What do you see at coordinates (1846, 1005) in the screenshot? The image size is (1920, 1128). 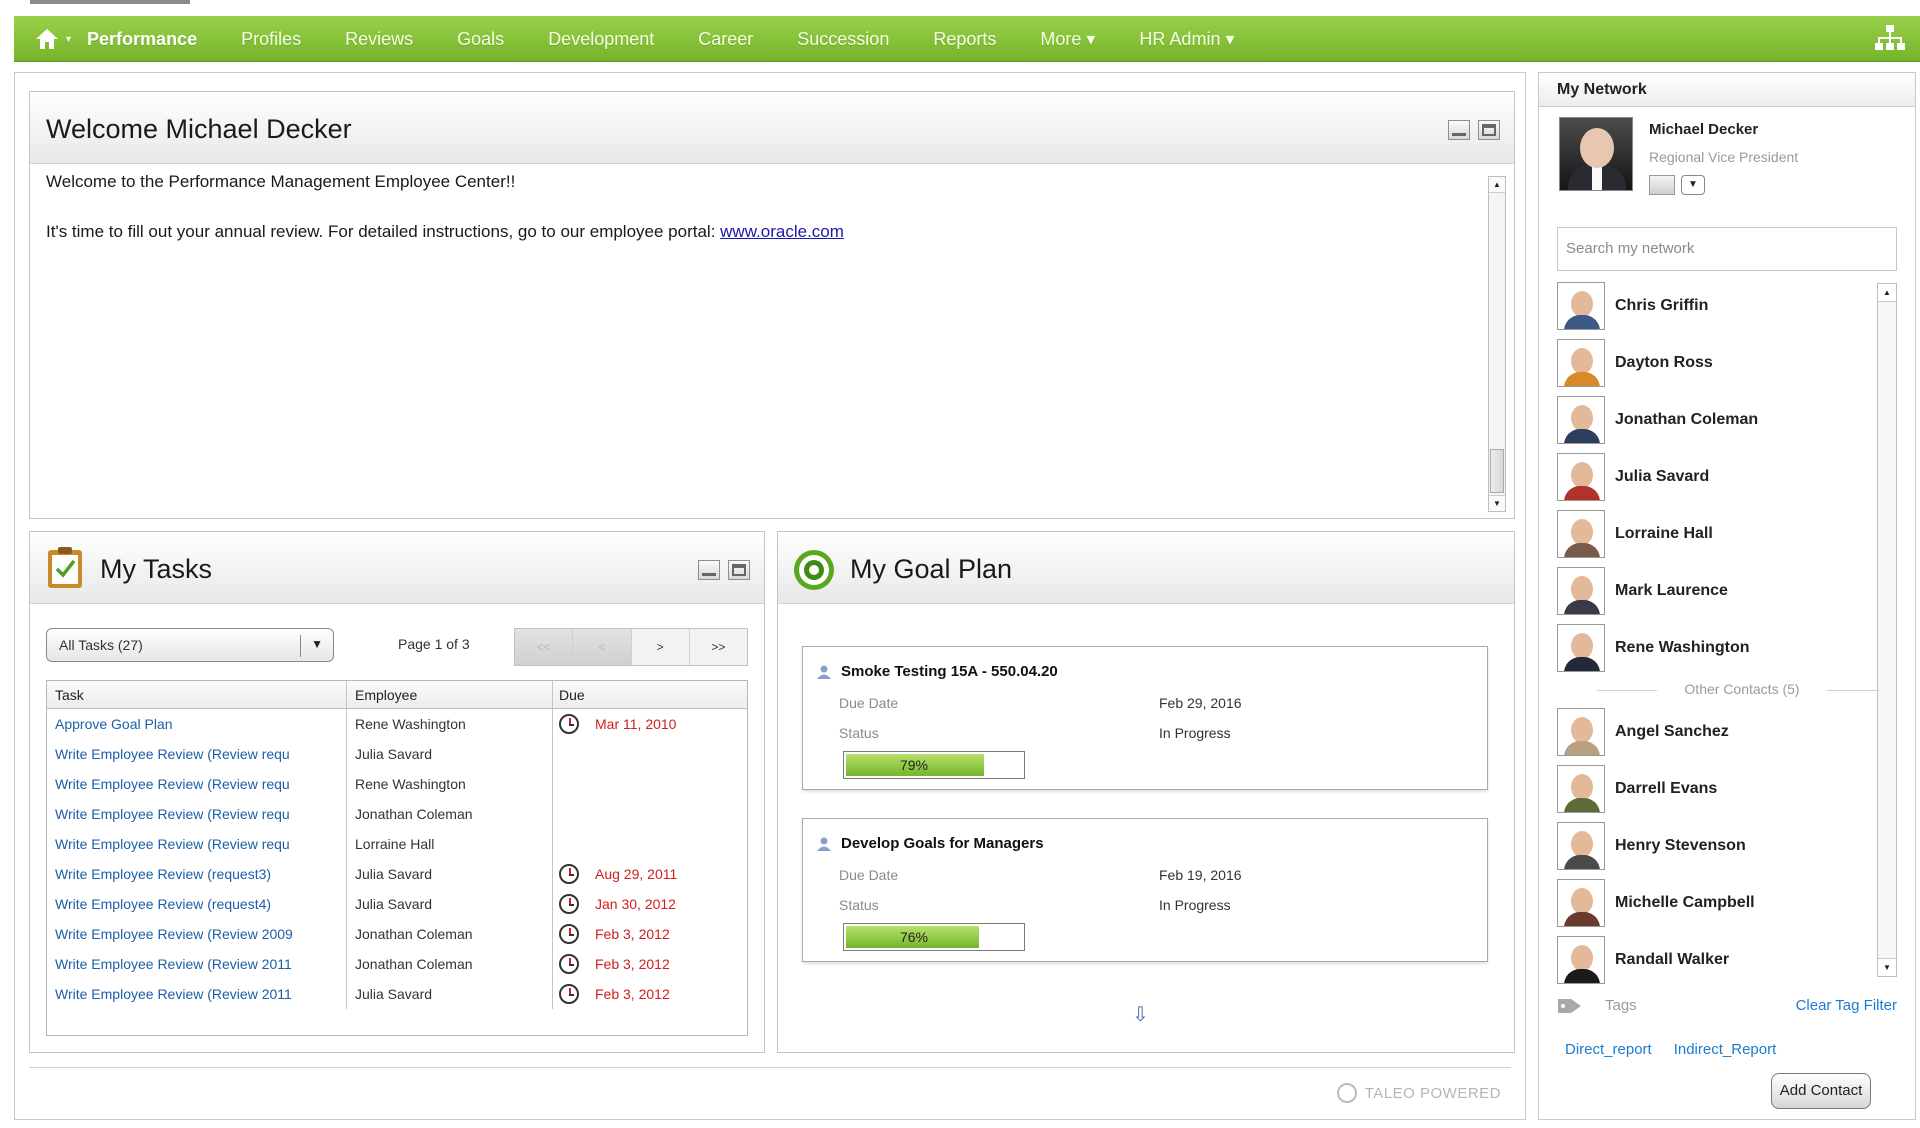 I see `clear-tag-filter-link: Clear Tag Filter` at bounding box center [1846, 1005].